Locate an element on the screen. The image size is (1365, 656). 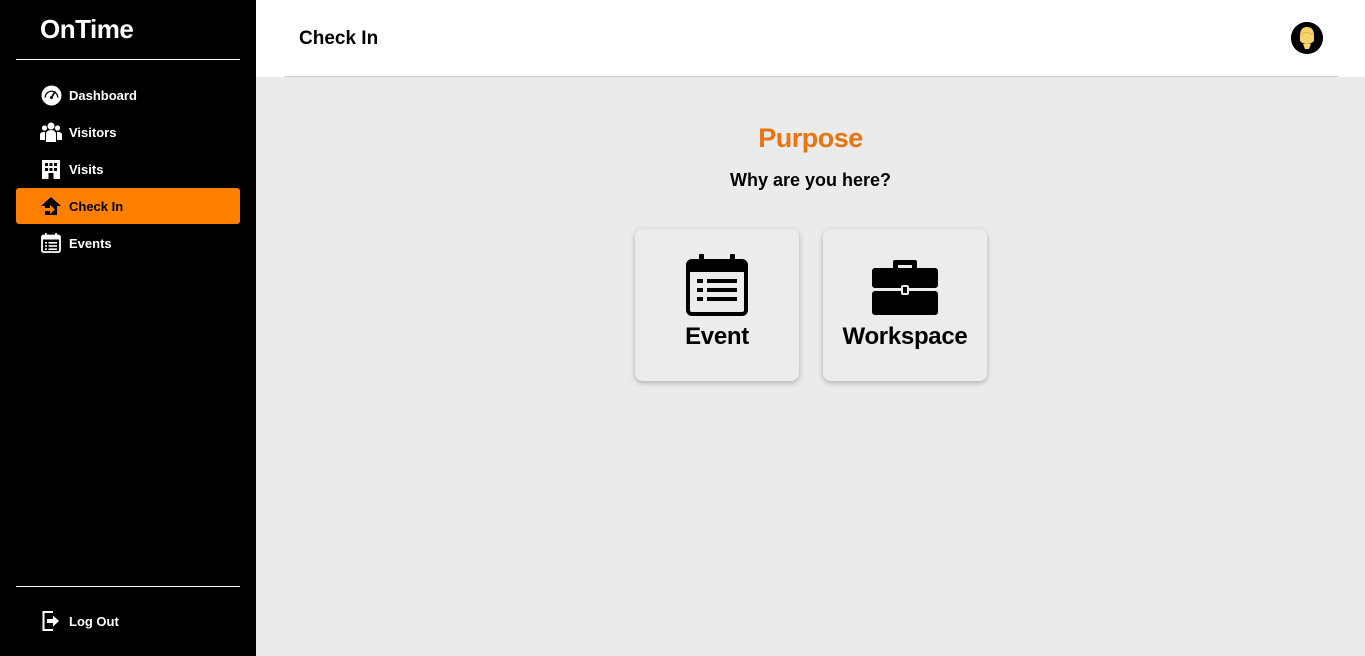
check-in-arrow-icon is located at coordinates (51, 206).